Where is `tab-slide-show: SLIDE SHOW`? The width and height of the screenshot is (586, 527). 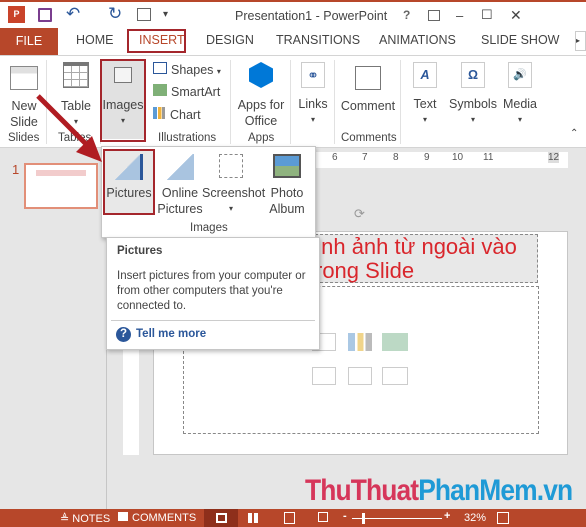 tab-slide-show: SLIDE SHOW is located at coordinates (520, 40).